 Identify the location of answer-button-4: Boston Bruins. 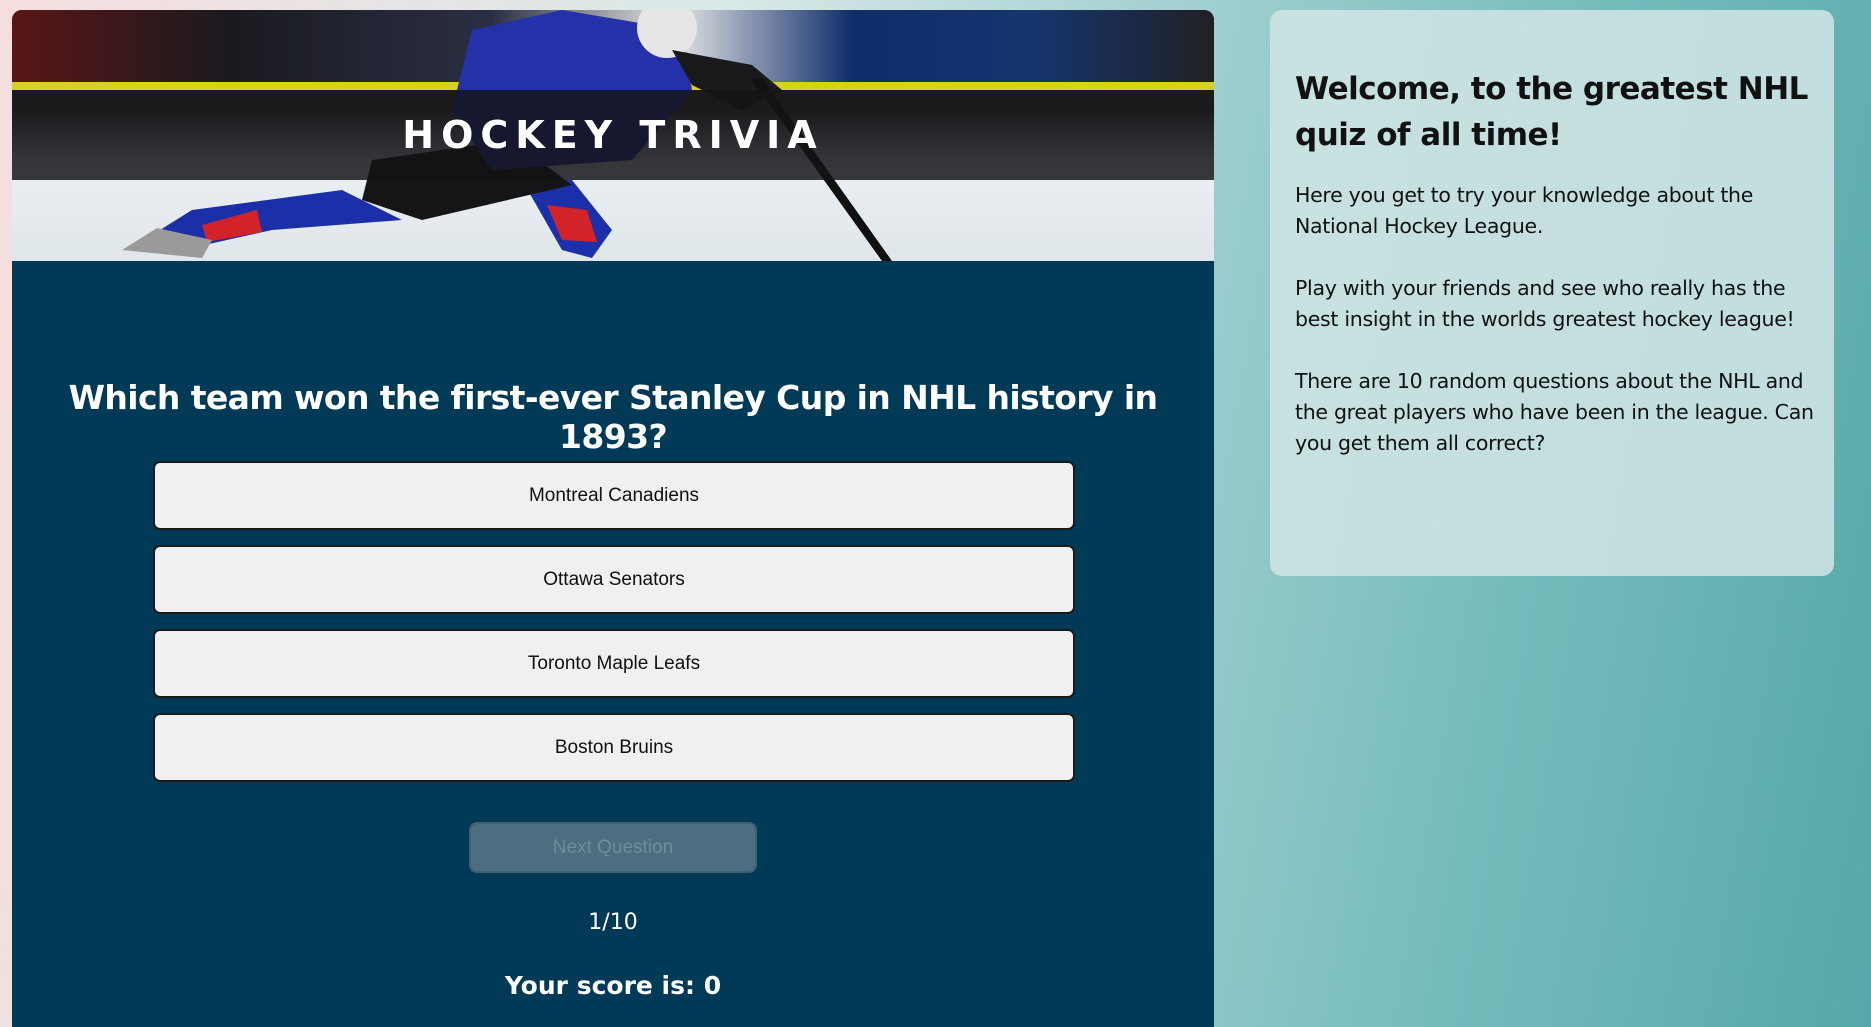
(614, 747).